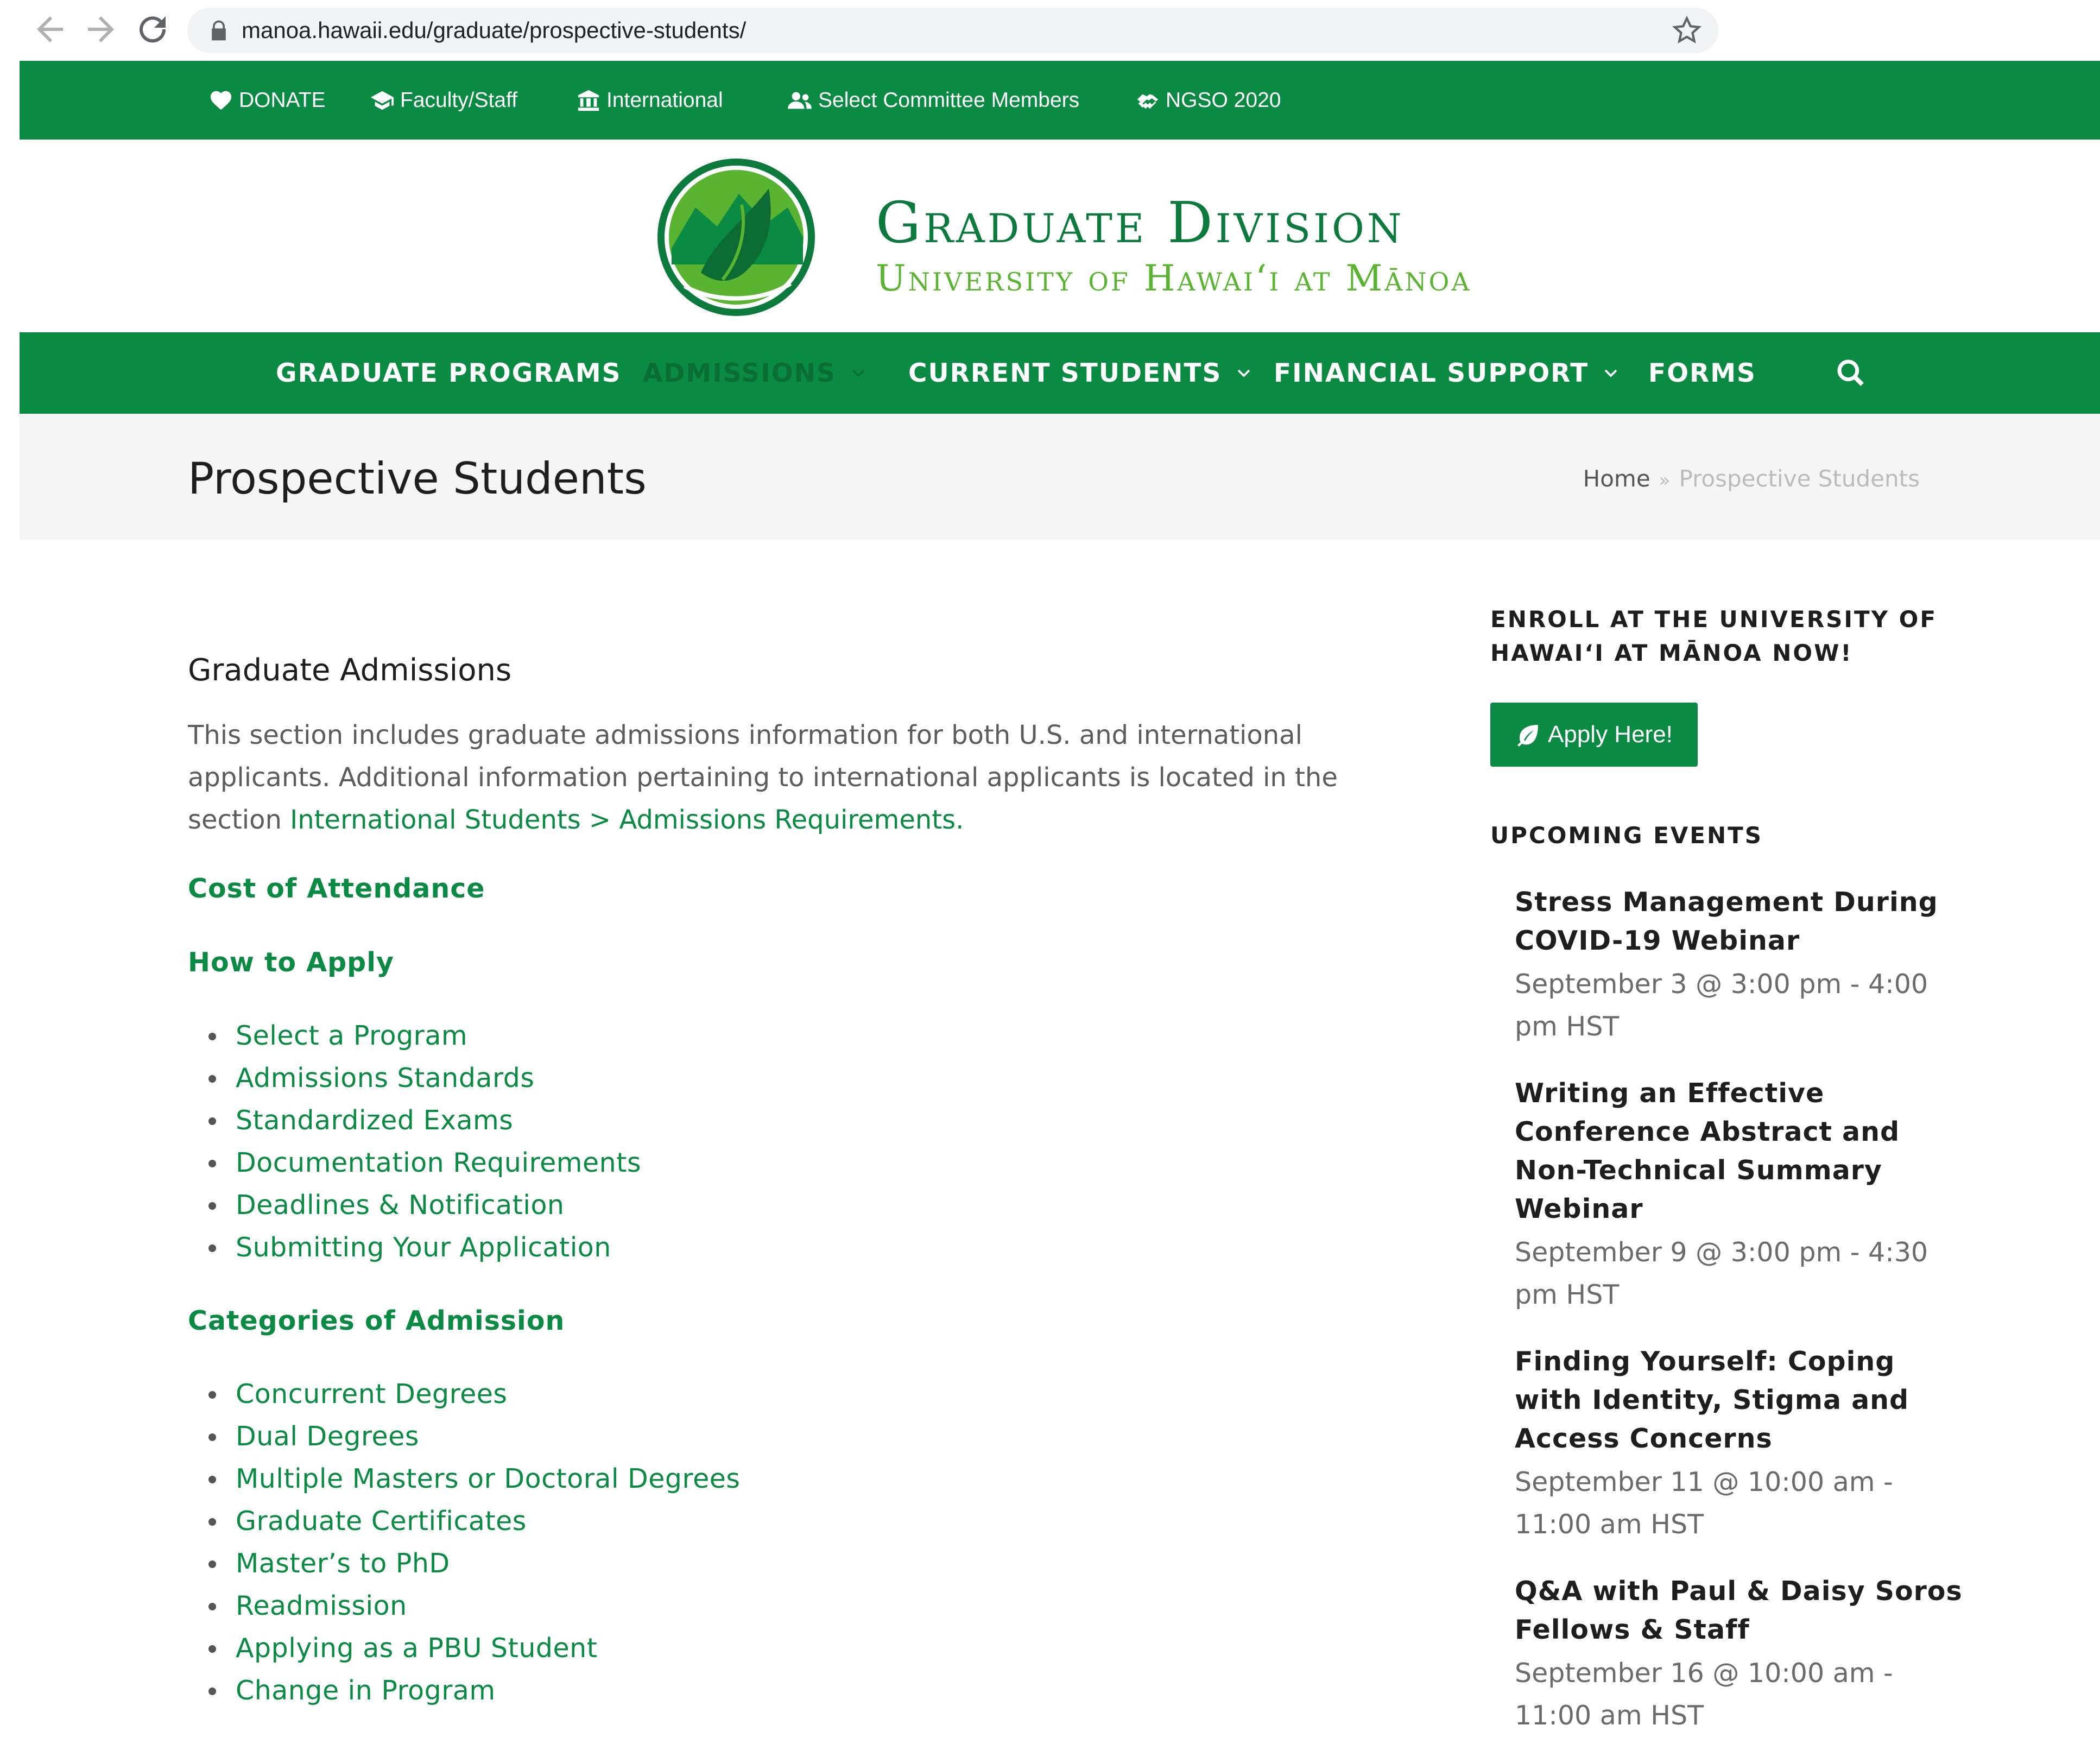 This screenshot has height=1763, width=2100. Describe the element at coordinates (459, 100) in the screenshot. I see `topbar-faculty-staff-label: Faculty/Staff` at that location.